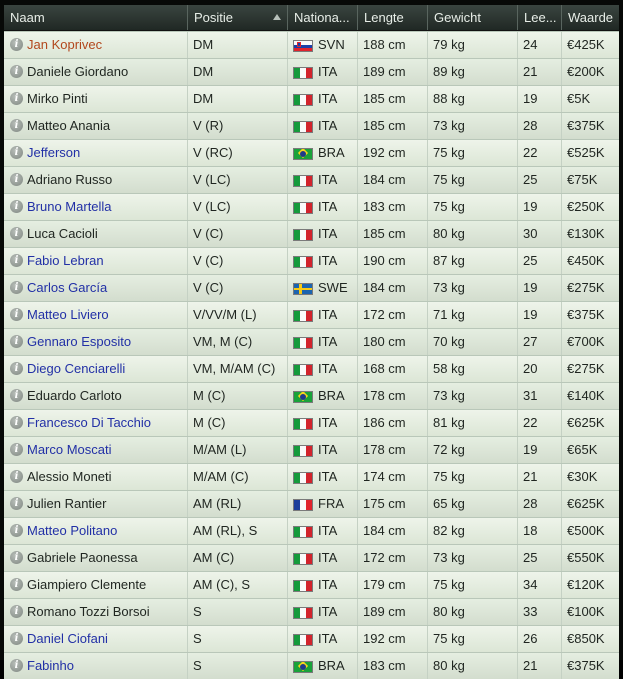  I want to click on player-name: Fabio Lebran, so click(106, 260).